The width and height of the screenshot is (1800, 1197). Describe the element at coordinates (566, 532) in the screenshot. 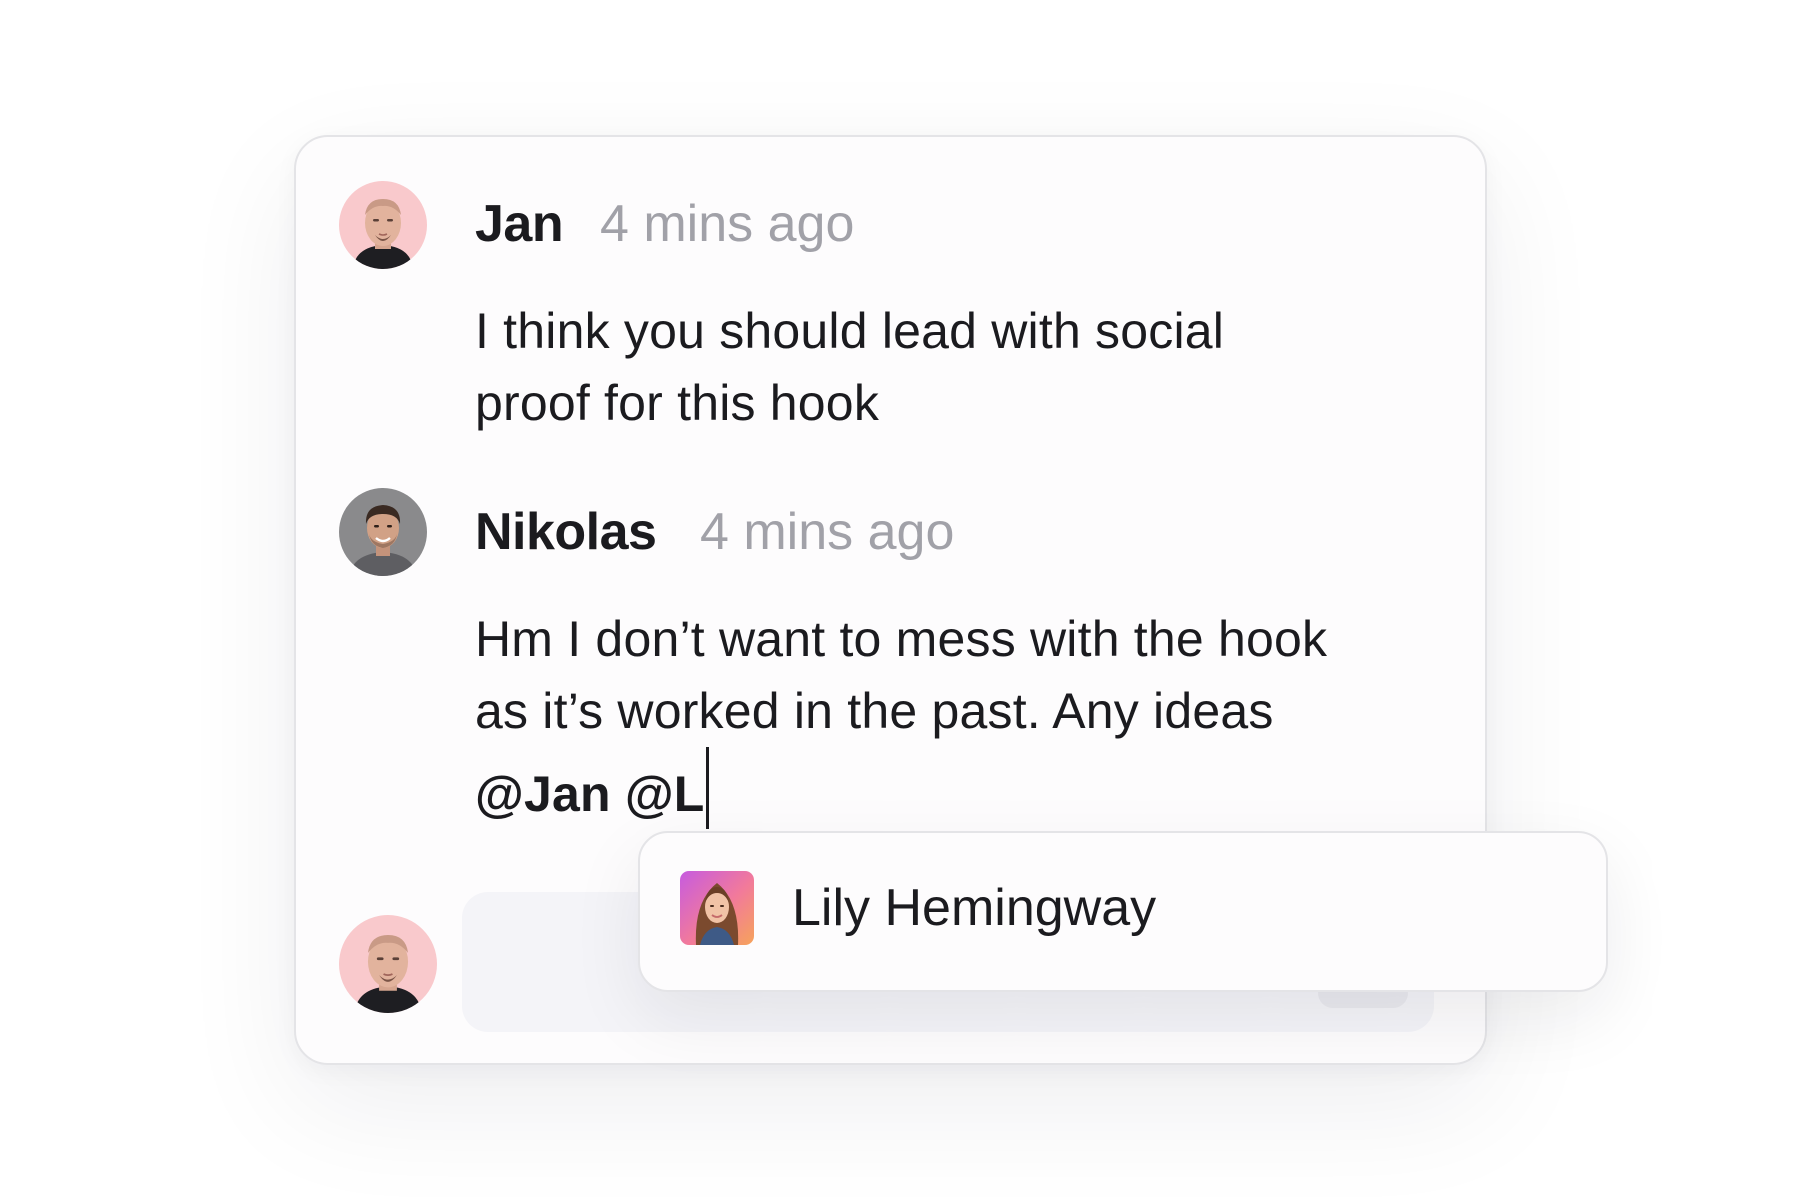

I see `comment-author: Nikolas` at that location.